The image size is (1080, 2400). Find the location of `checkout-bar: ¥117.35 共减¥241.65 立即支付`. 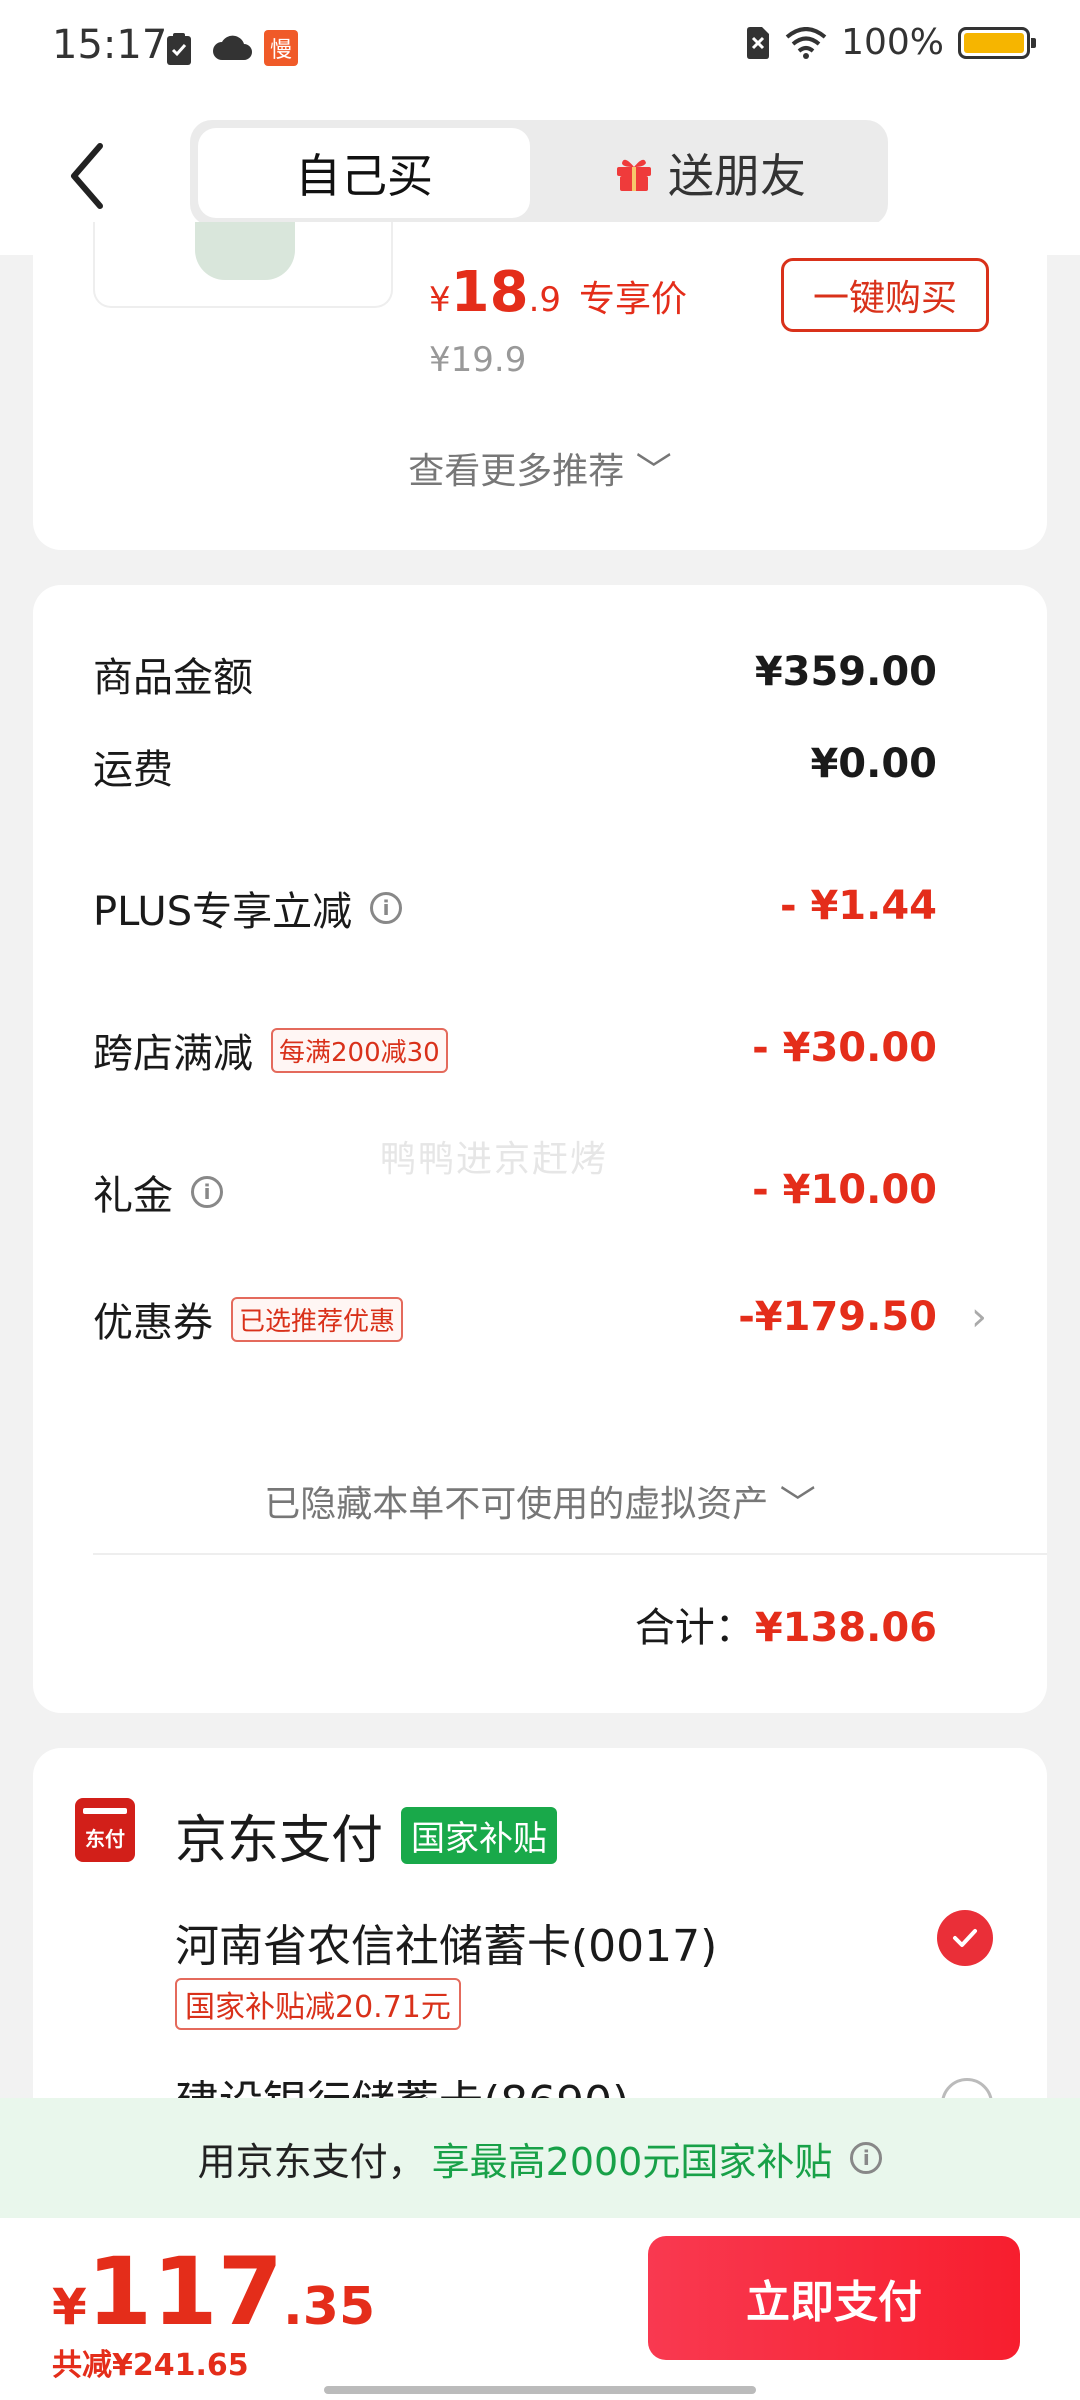

checkout-bar: ¥117.35 共减¥241.65 立即支付 is located at coordinates (540, 2309).